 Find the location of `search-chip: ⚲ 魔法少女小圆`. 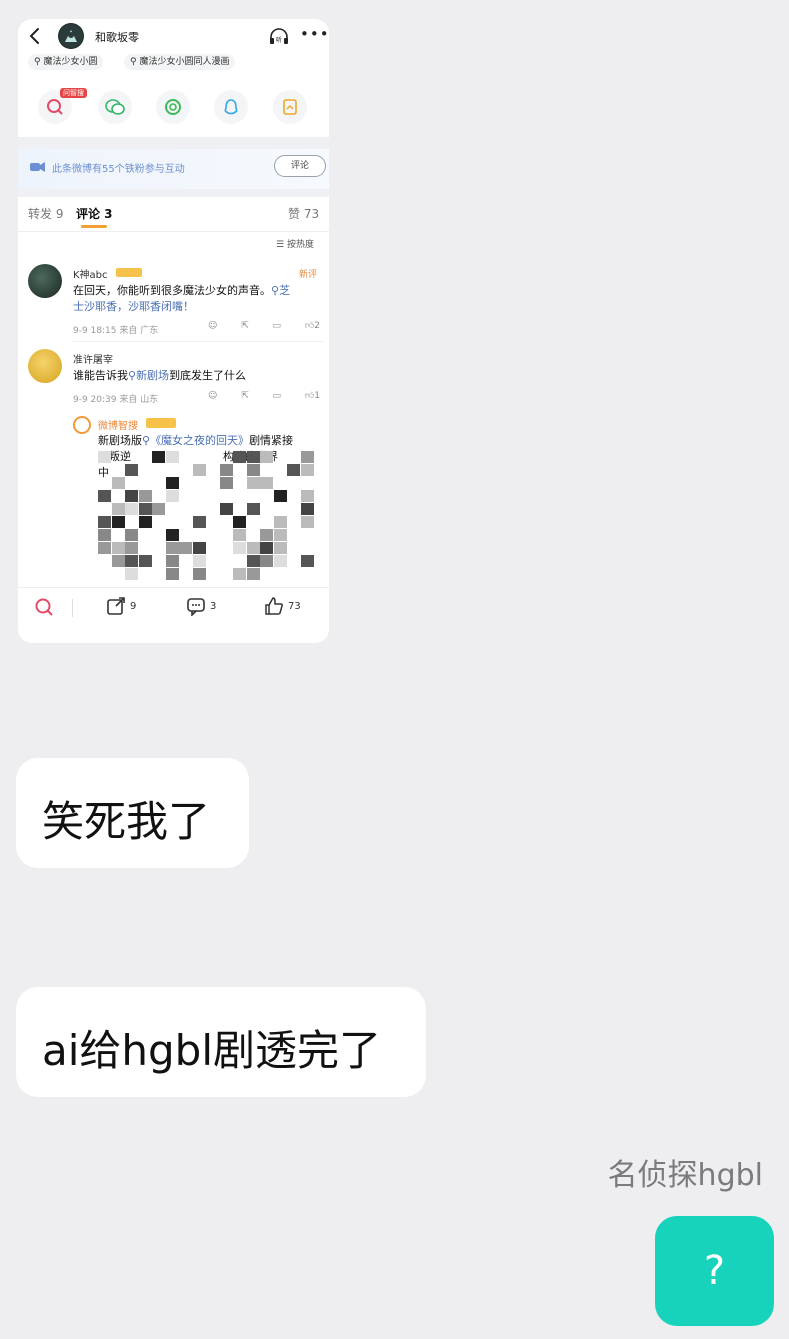

search-chip: ⚲ 魔法少女小圆 is located at coordinates (66, 62).